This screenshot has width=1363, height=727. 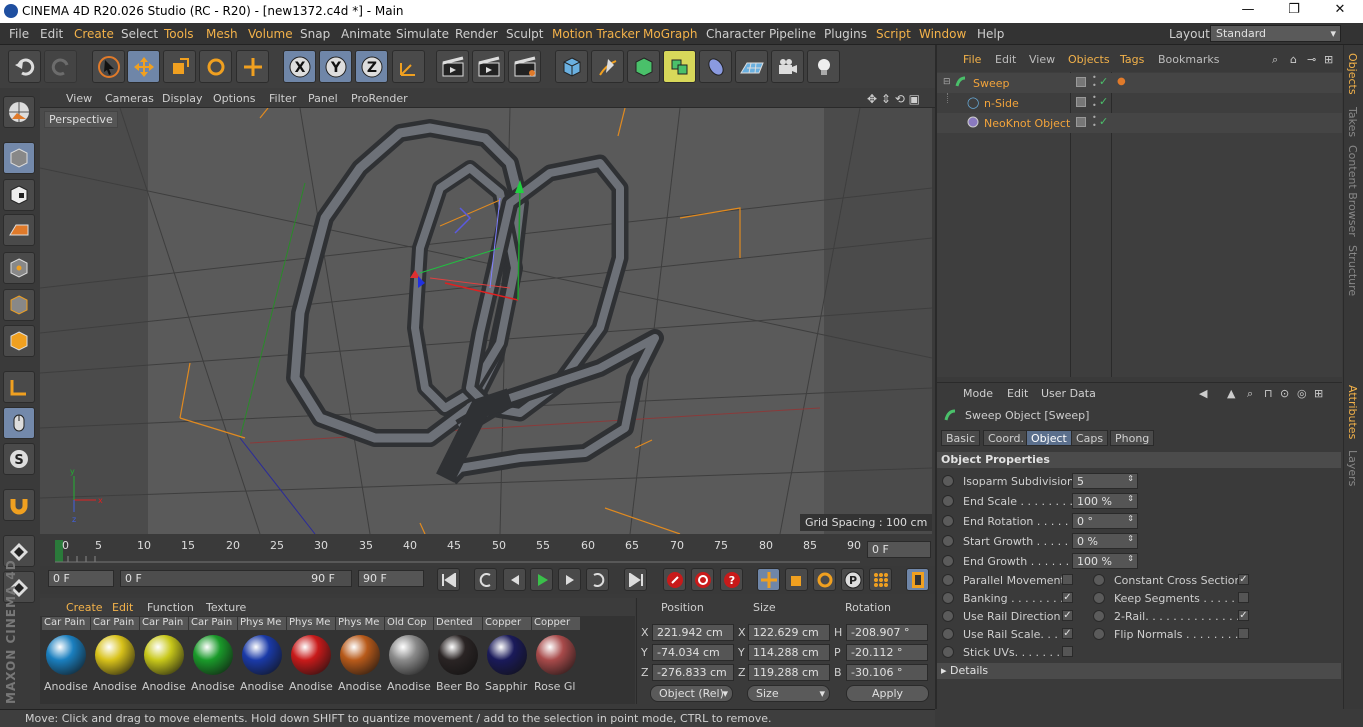 I want to click on go-to-end-button, so click(x=635, y=579).